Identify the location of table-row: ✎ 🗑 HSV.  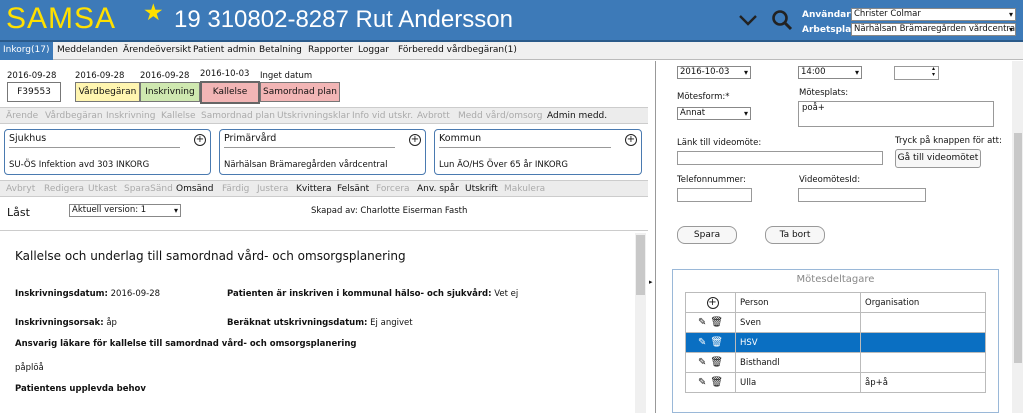
(835, 342).